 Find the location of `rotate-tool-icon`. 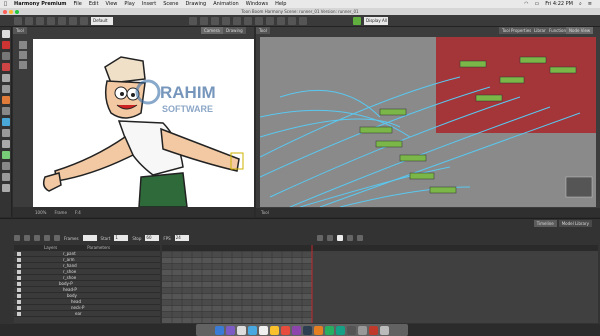

rotate-tool-icon is located at coordinates (6, 166).